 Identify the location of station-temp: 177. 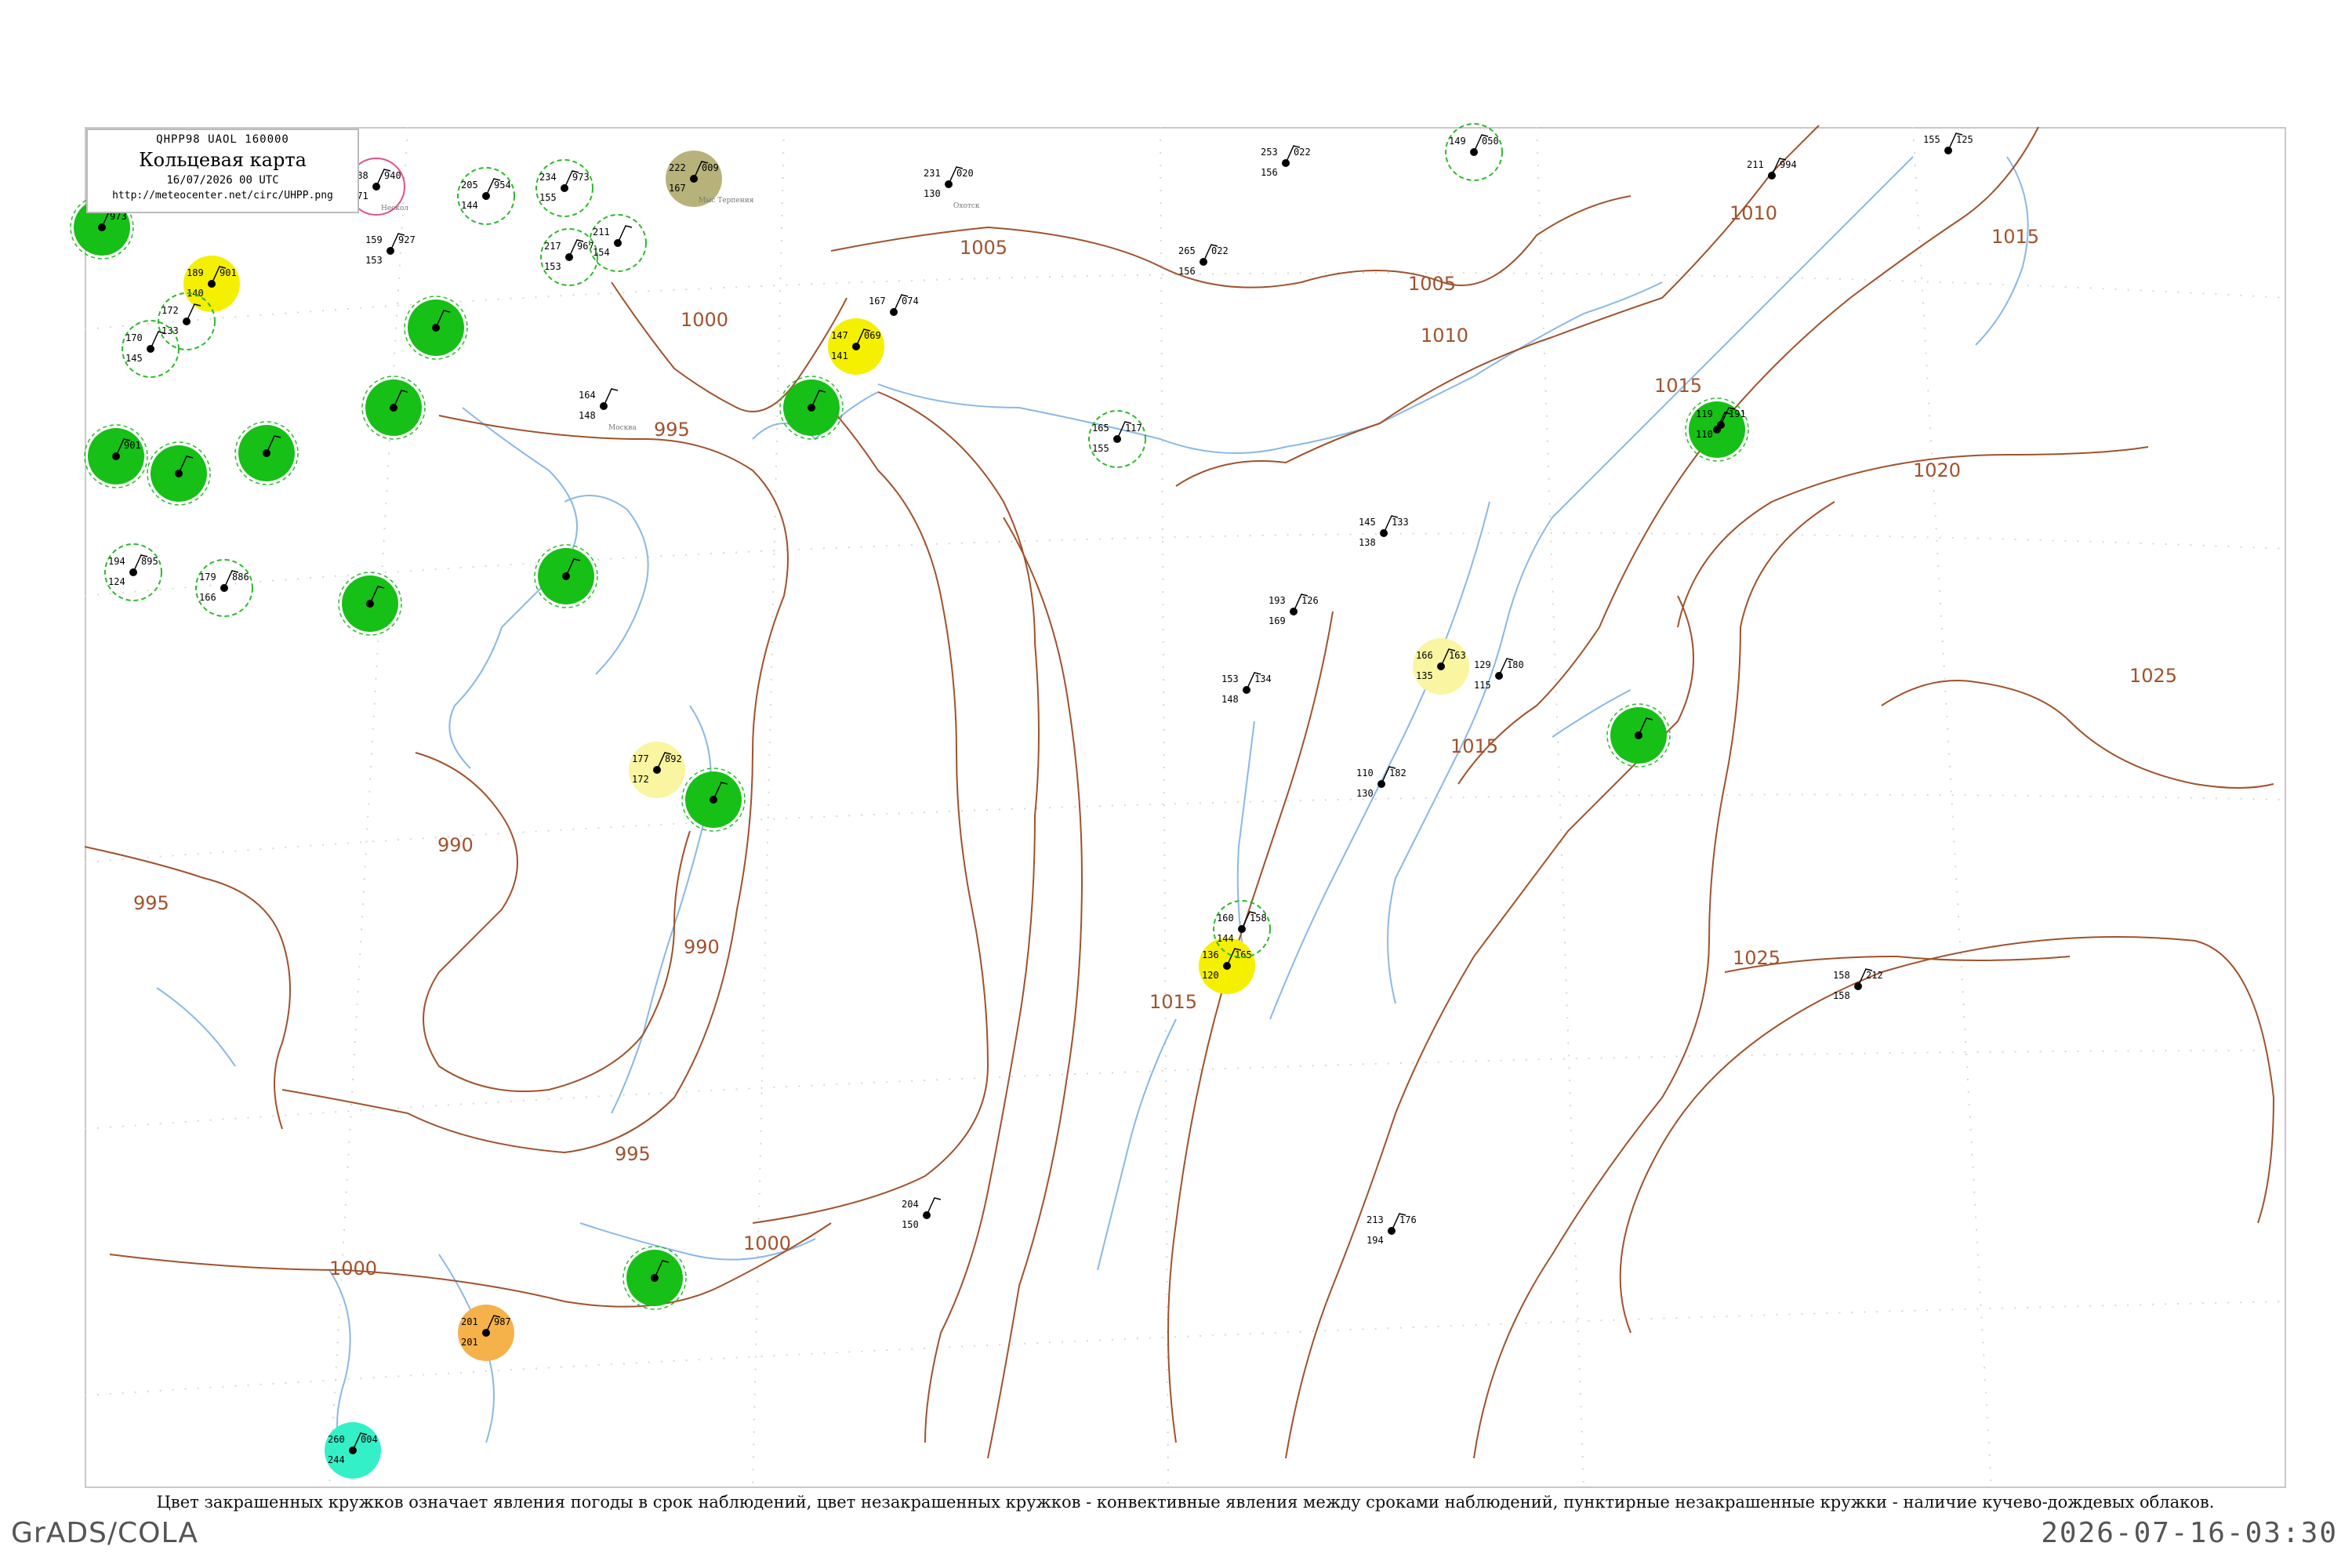
(640, 758).